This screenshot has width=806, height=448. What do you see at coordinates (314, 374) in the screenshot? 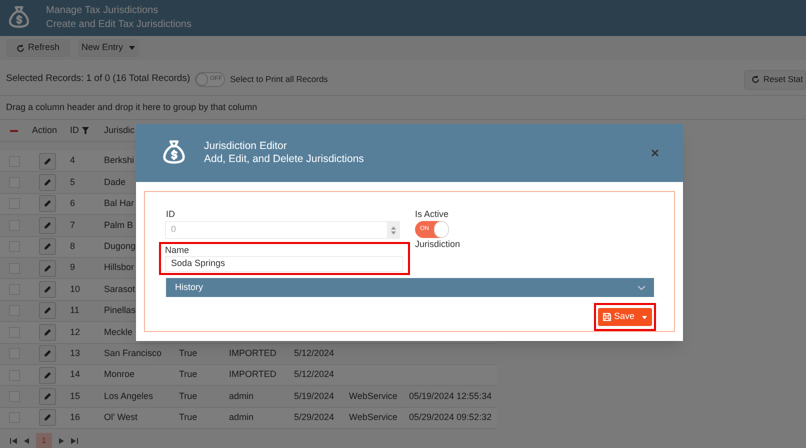
I see `table-cell: 5/12/2024` at bounding box center [314, 374].